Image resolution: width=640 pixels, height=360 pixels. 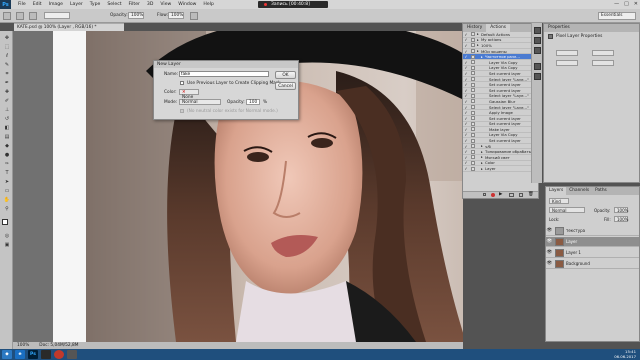 I want to click on stop-icon, so click(x=484, y=194).